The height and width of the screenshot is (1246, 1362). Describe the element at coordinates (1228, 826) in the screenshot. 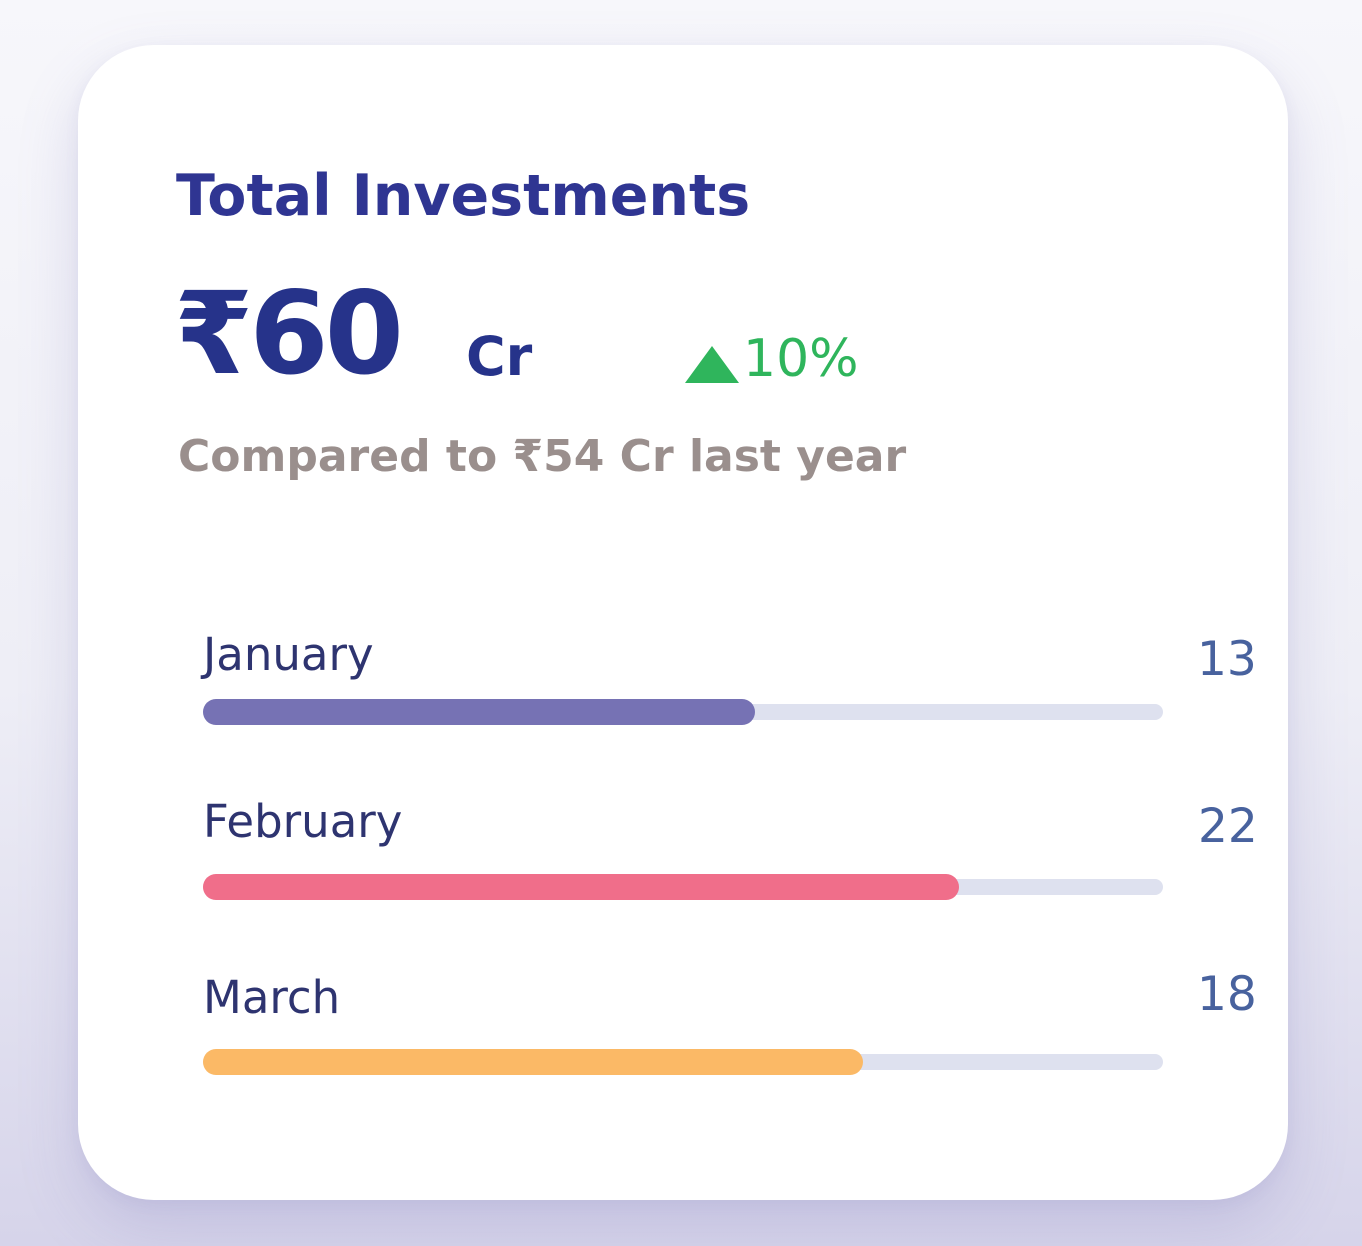

I see `month-value: 22` at that location.